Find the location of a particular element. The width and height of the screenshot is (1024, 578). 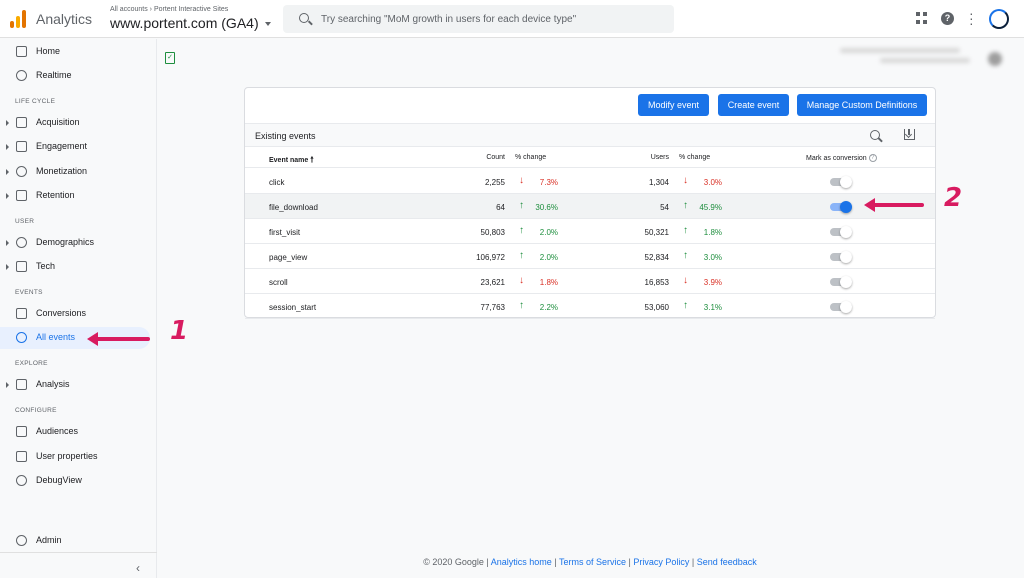

table-row: file_download 64 ↑ 30.6% 54 ↑ 45.9% is located at coordinates (590, 206).